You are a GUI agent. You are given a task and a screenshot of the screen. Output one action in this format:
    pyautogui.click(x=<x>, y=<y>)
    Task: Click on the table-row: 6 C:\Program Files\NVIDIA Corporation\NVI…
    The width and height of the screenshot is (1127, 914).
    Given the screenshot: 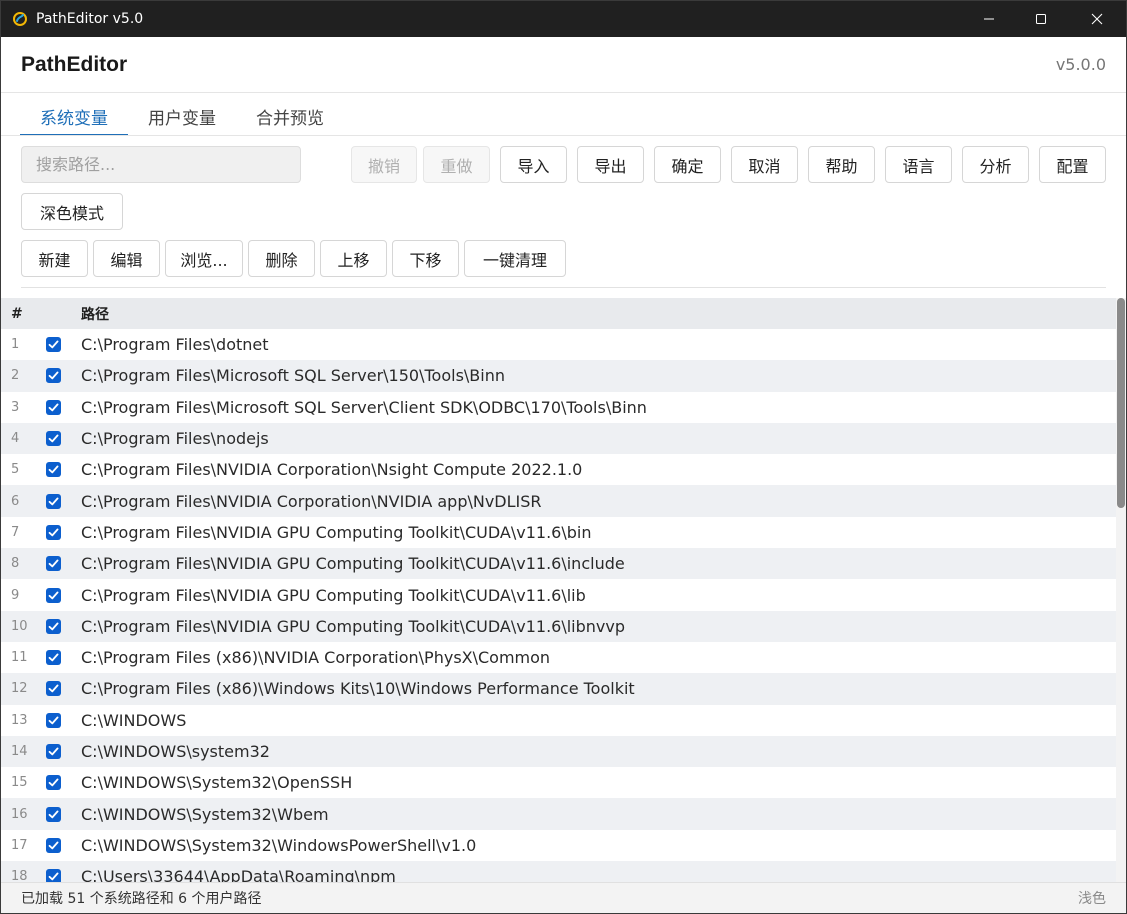 What is the action you would take?
    pyautogui.click(x=558, y=501)
    